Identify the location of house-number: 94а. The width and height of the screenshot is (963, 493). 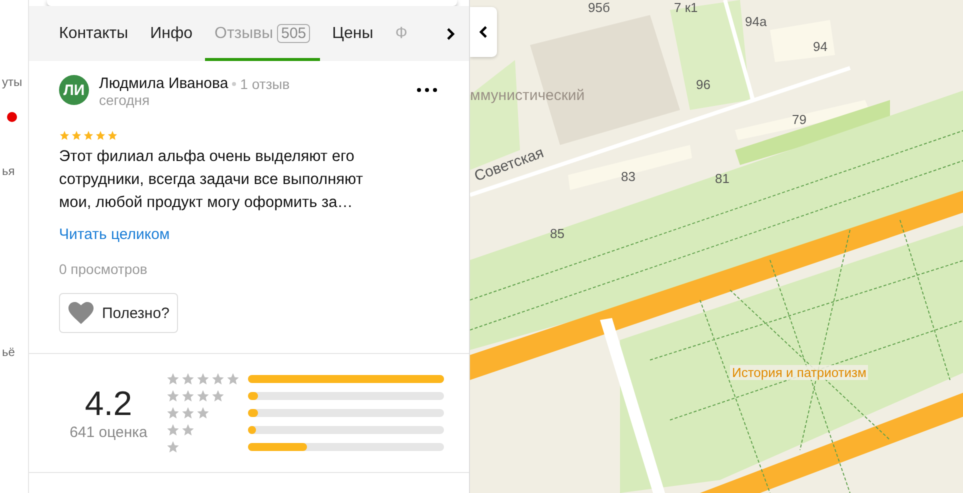
(756, 21).